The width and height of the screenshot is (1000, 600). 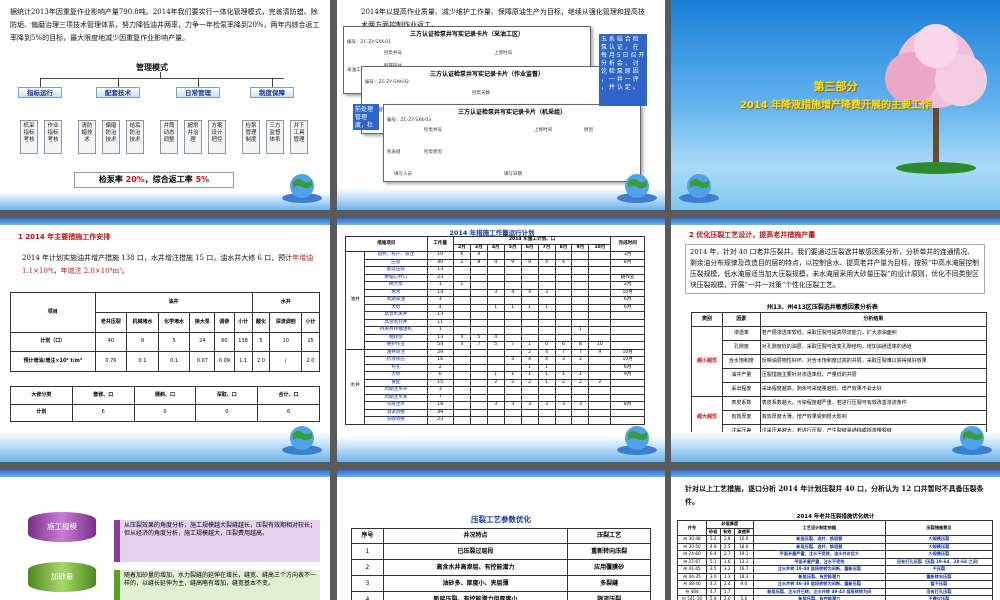 What do you see at coordinates (743, 569) in the screenshot?
I see `cell-c: 16.7` at bounding box center [743, 569].